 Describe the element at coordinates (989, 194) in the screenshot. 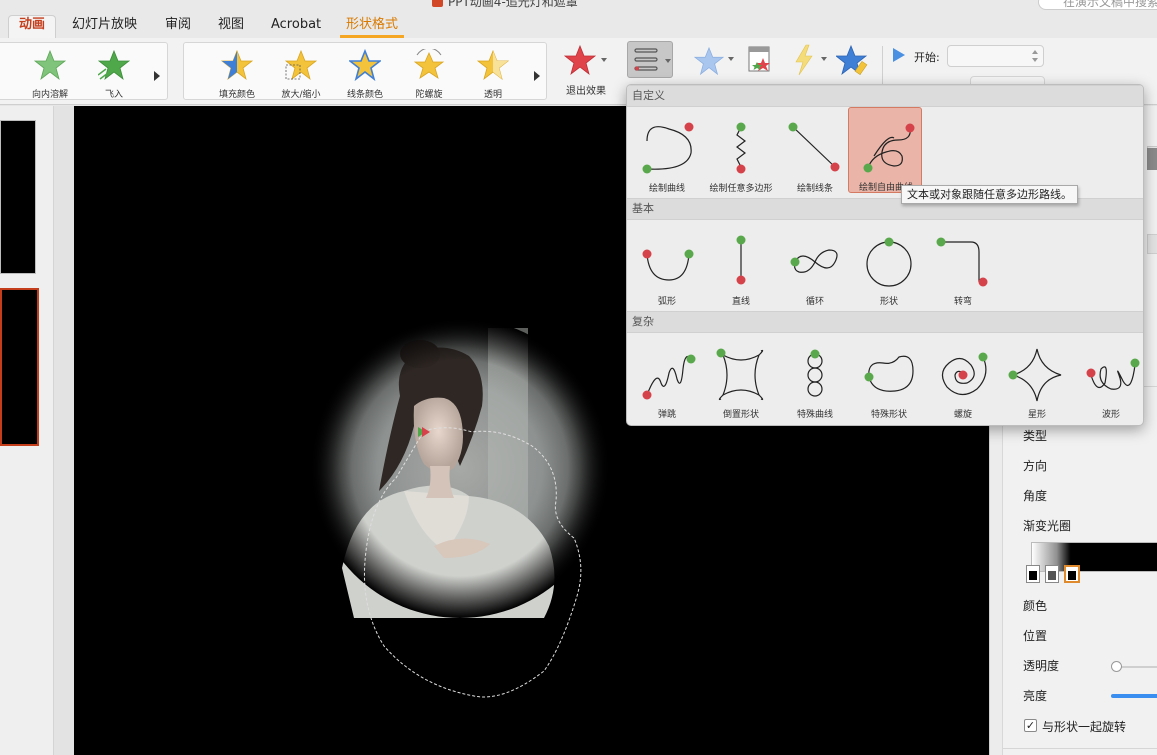

I see `tooltip: 文本或对象跟随任意多边形路线。` at that location.